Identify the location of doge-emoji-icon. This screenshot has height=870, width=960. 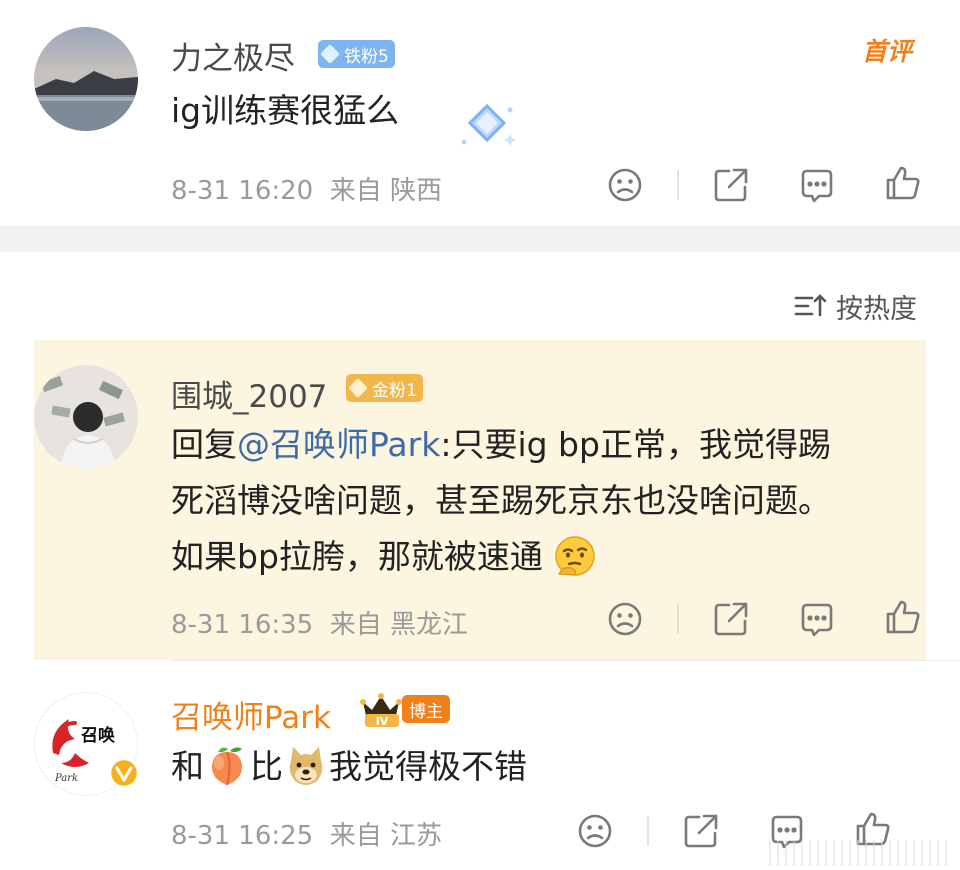
(306, 765).